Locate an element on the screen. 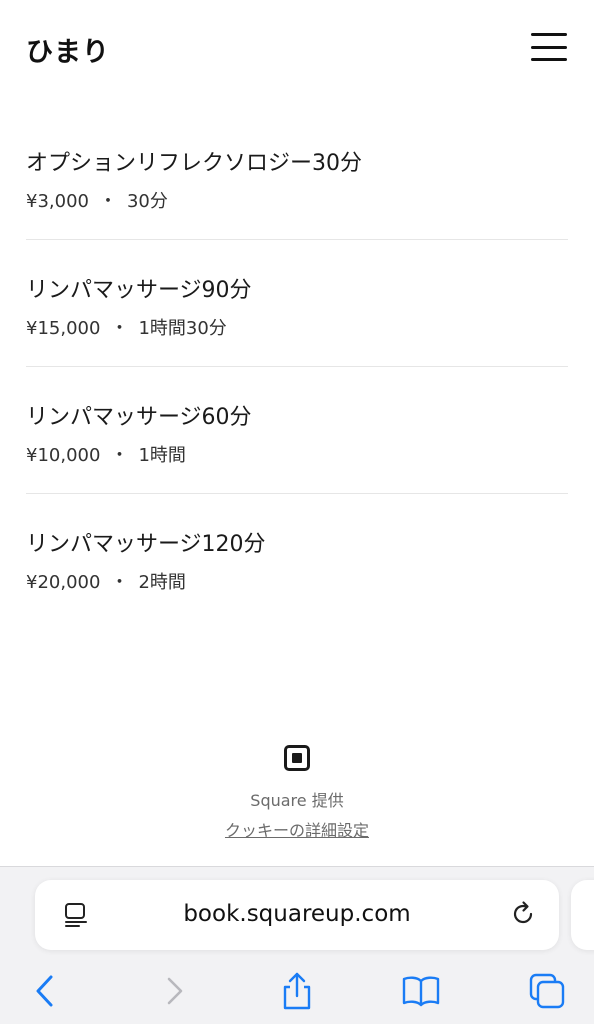  page-footer: Square 提供 クッキーの詳細設定 is located at coordinates (297, 793).